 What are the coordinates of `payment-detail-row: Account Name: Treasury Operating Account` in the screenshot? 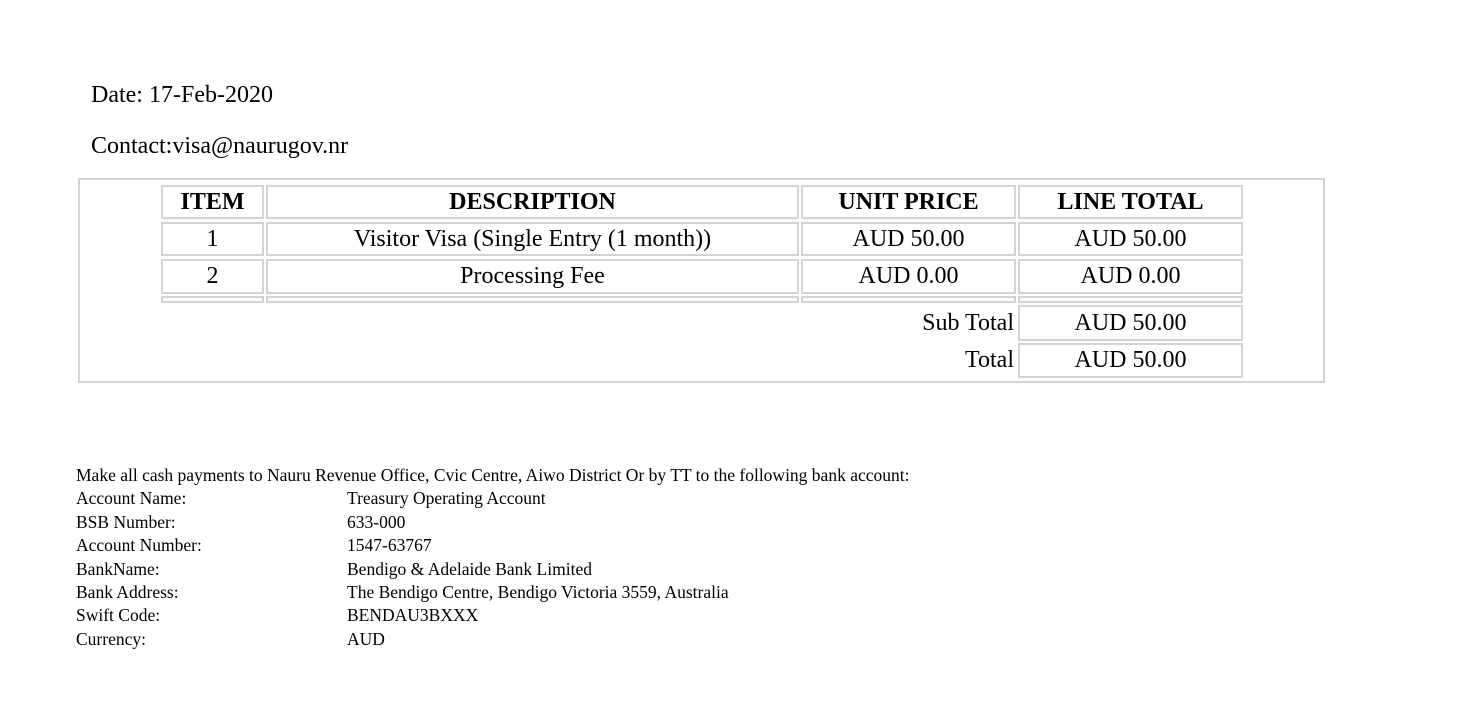 It's located at (492, 498).